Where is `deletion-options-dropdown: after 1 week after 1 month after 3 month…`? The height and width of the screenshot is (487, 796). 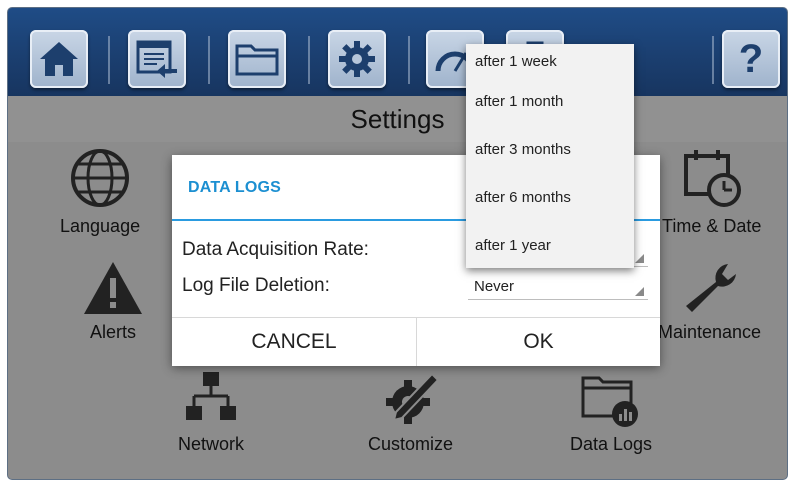
deletion-options-dropdown: after 1 week after 1 month after 3 month… is located at coordinates (550, 156).